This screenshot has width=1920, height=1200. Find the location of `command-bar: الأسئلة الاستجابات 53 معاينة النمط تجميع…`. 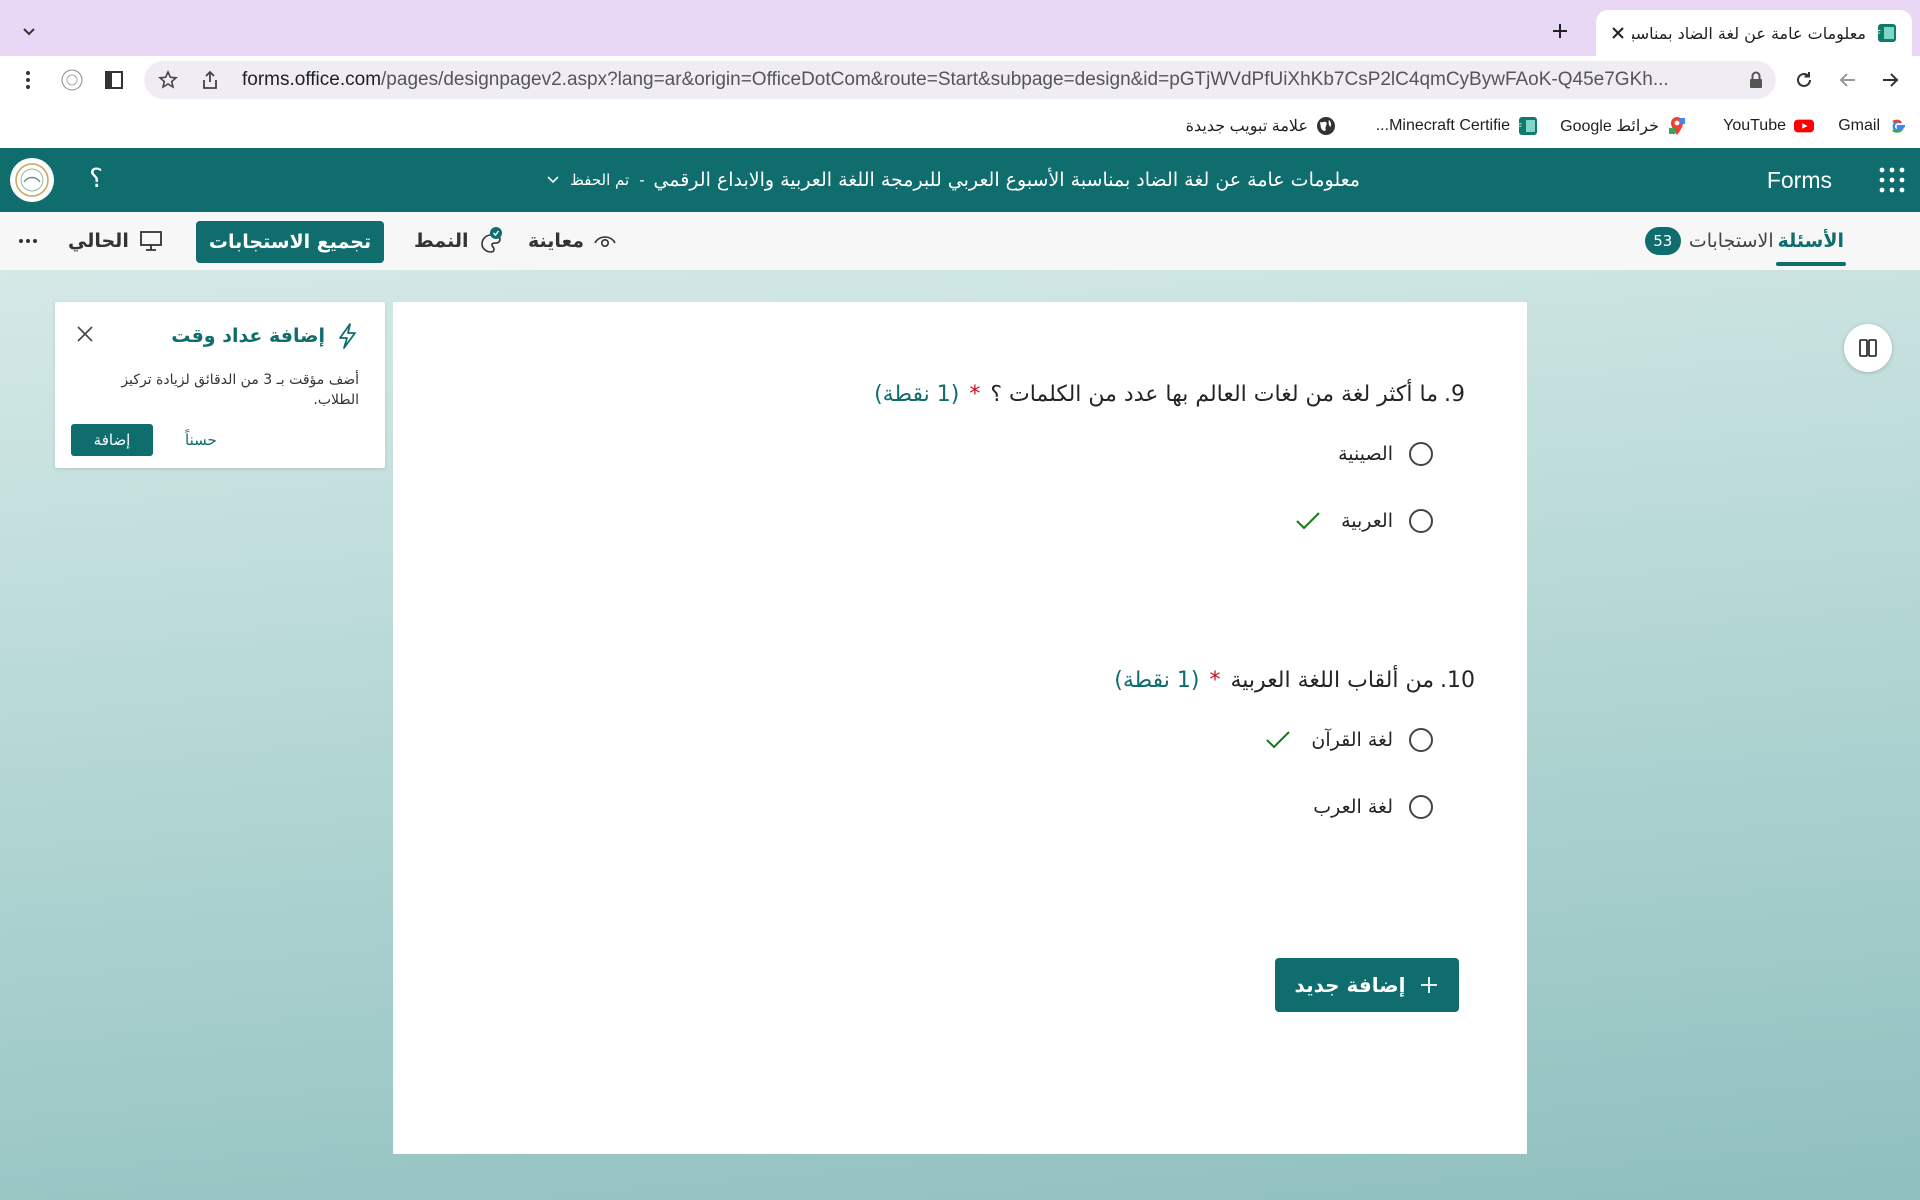

command-bar: الأسئلة الاستجابات 53 معاينة النمط تجميع… is located at coordinates (960, 241).